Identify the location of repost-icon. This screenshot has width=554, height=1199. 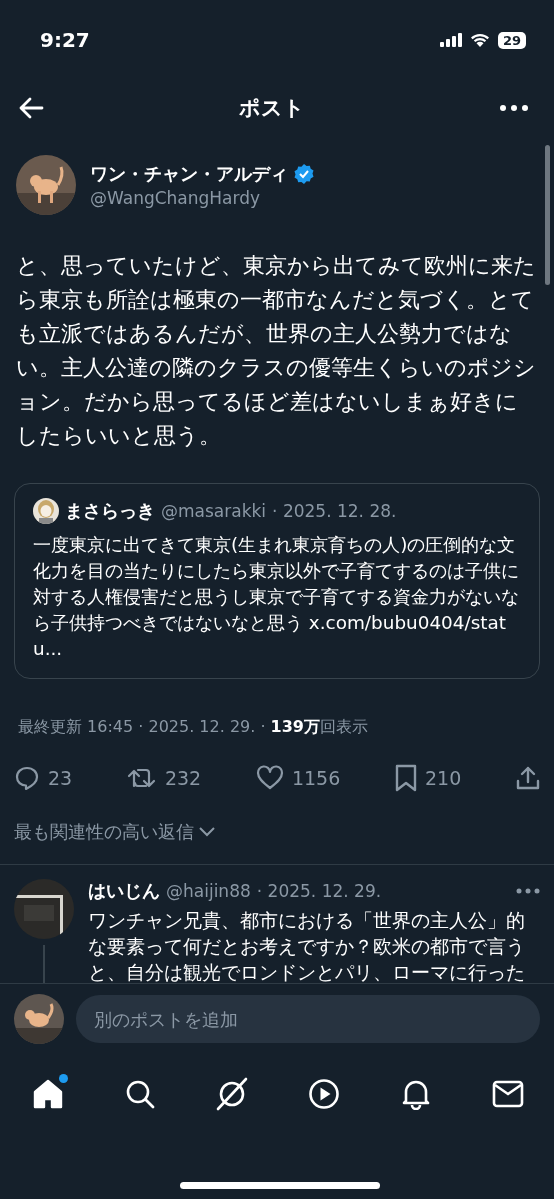
(141, 778).